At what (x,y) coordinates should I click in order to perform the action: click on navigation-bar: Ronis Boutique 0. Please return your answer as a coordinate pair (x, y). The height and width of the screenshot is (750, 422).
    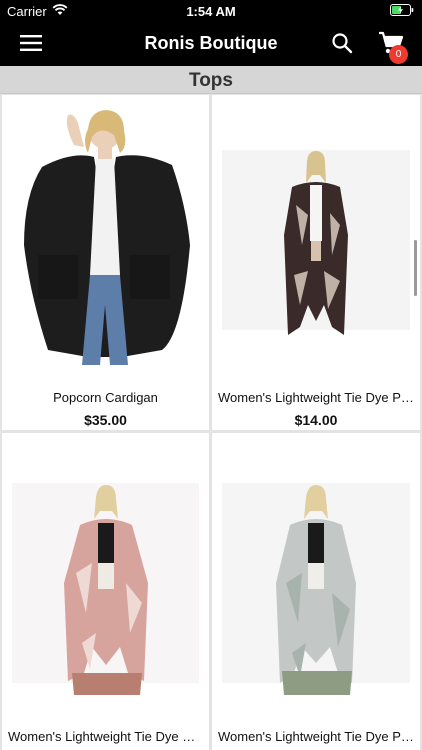
    Looking at the image, I should click on (211, 44).